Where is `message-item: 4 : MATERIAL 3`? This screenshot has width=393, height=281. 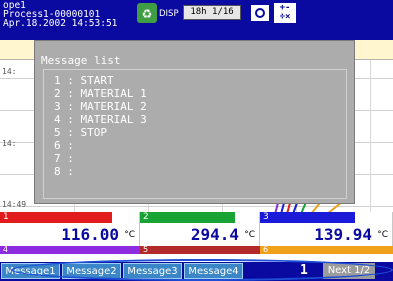 message-item: 4 : MATERIAL 3 is located at coordinates (100, 120).